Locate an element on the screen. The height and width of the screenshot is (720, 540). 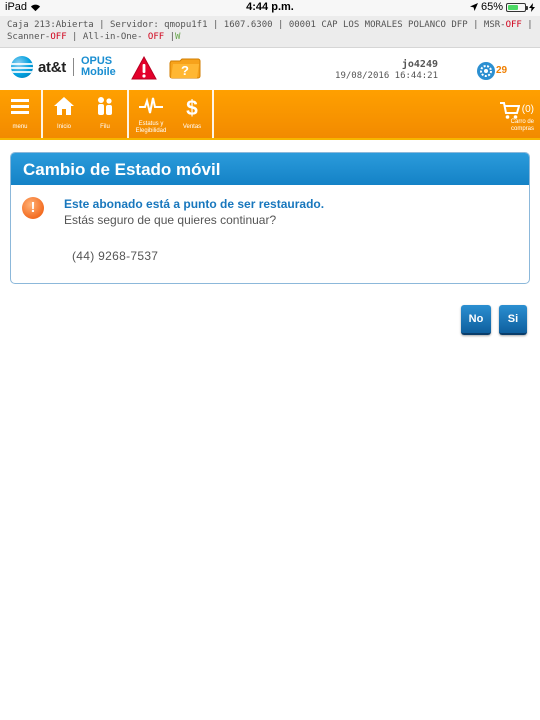
notification-count: 29 is located at coordinates (502, 70).